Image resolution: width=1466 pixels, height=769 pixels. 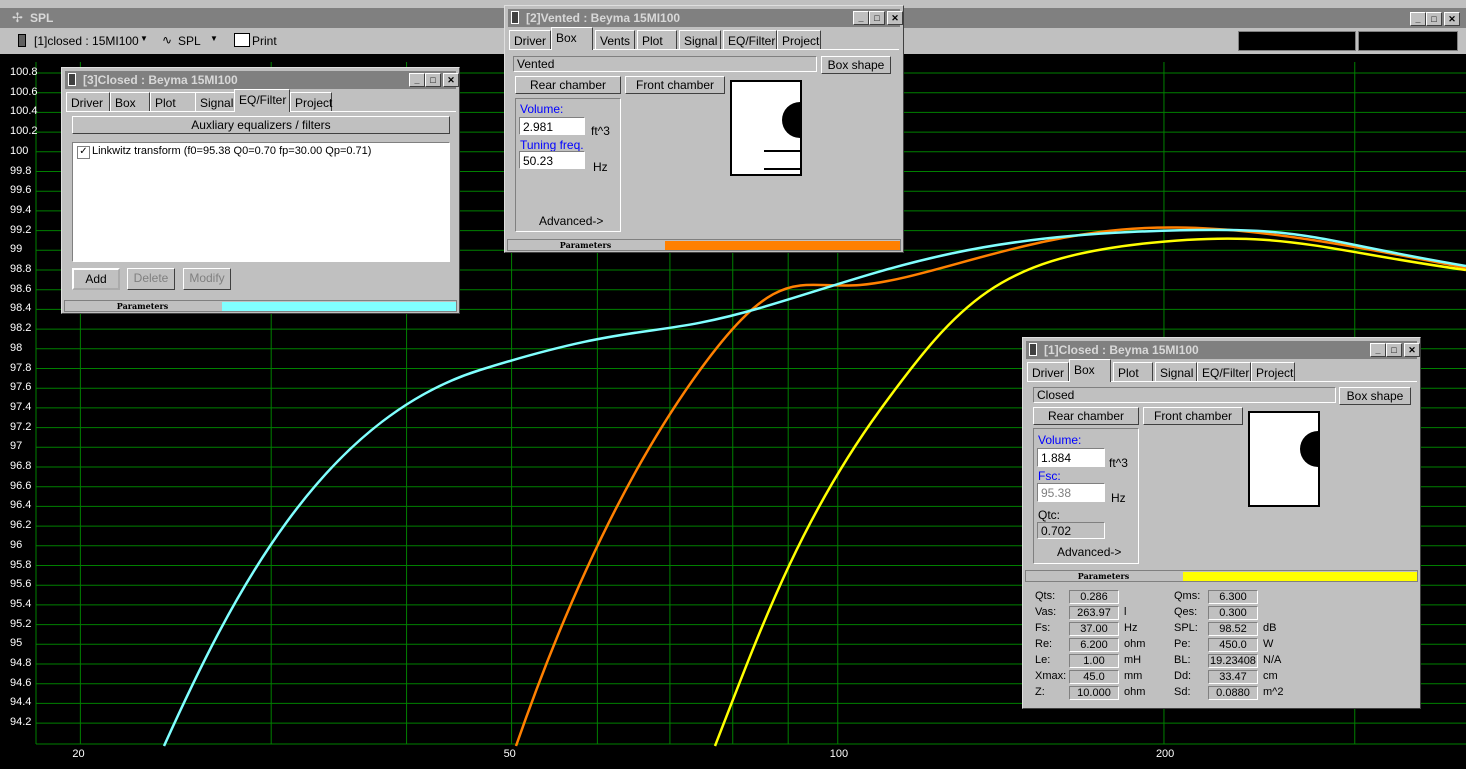 What do you see at coordinates (1131, 628) in the screenshot?
I see `param-unit: Hz` at bounding box center [1131, 628].